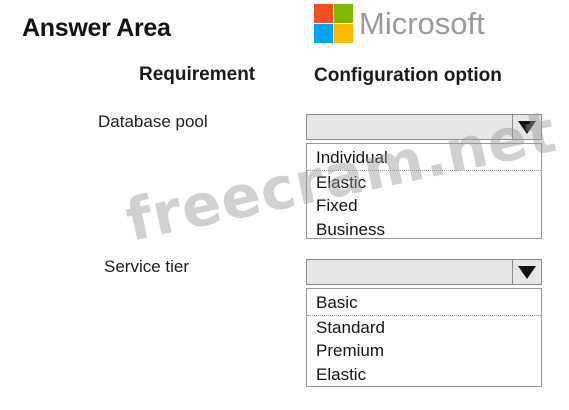  Describe the element at coordinates (424, 328) in the screenshot. I see `option-standard: Standard` at that location.